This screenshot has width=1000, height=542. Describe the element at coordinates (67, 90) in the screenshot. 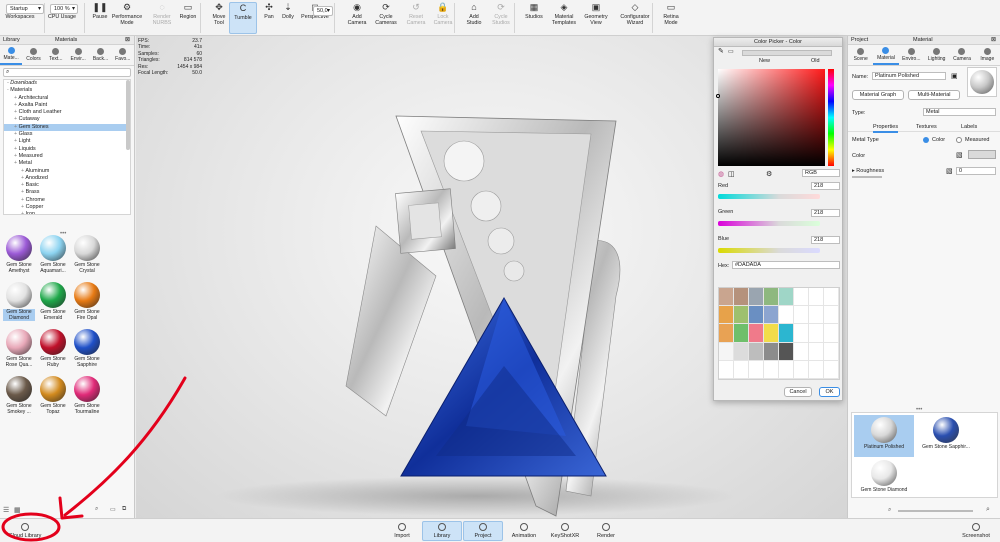

I see `tree-item: - Materials` at that location.